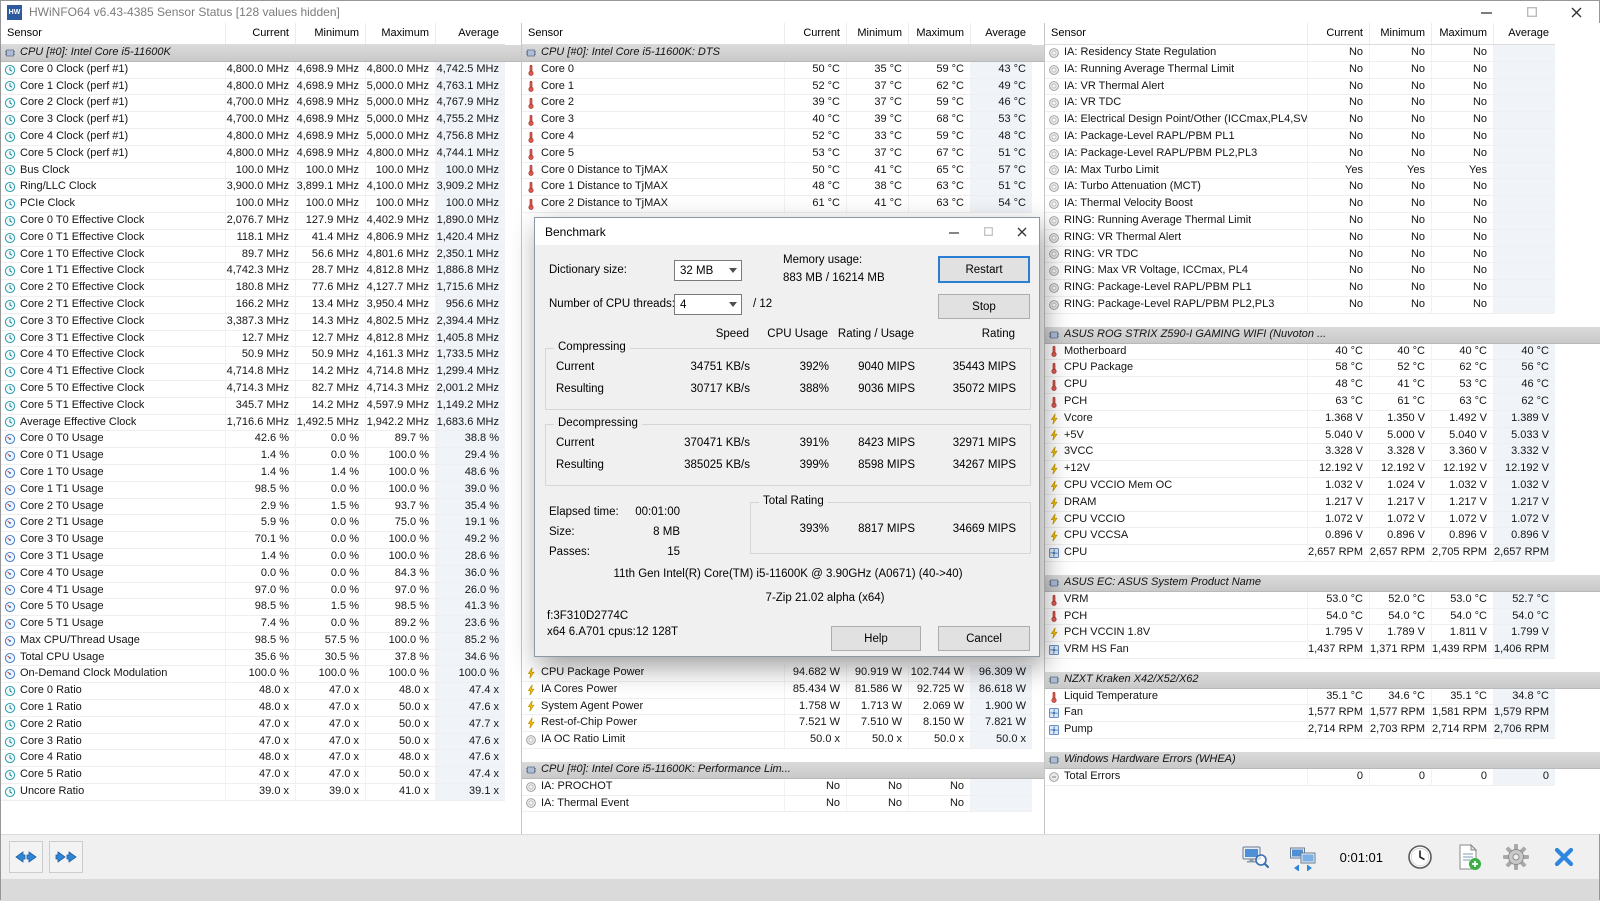 This screenshot has height=901, width=1600. Describe the element at coordinates (253, 557) in the screenshot. I see `sensor-row: Core 3 T1 Usage1.4 %0.0 %100.0 %28.6 %` at that location.